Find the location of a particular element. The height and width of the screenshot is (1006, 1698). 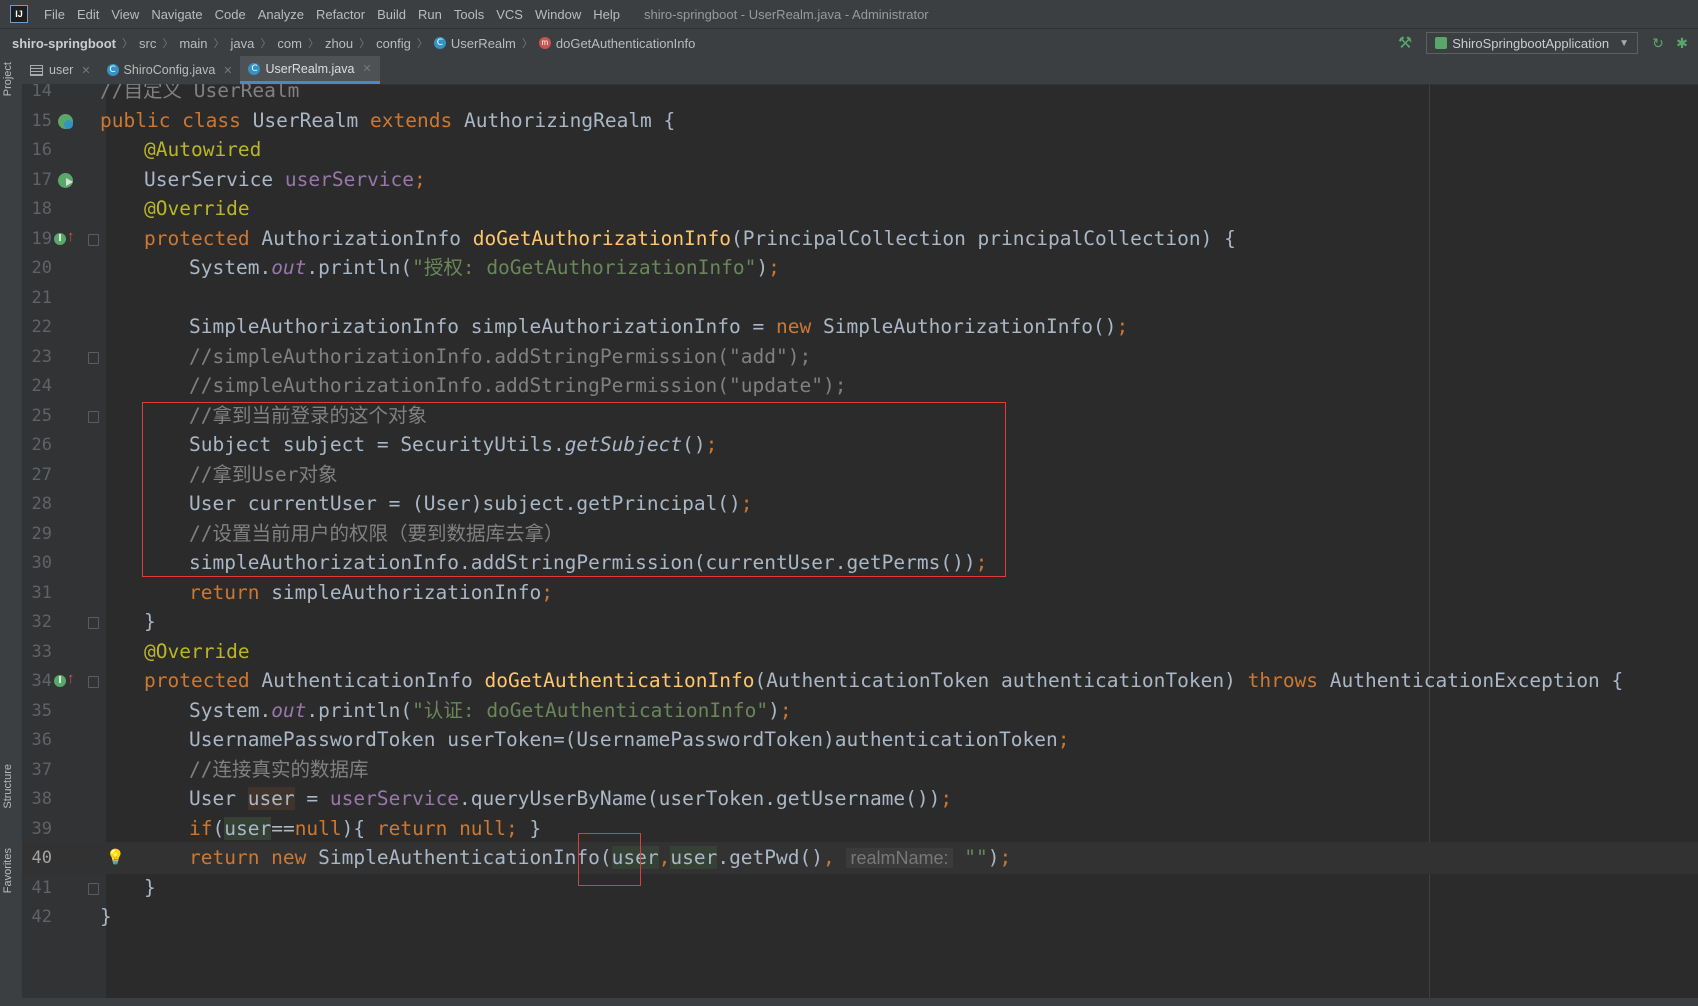

lightbulb-icon: 💡 is located at coordinates (115, 857).